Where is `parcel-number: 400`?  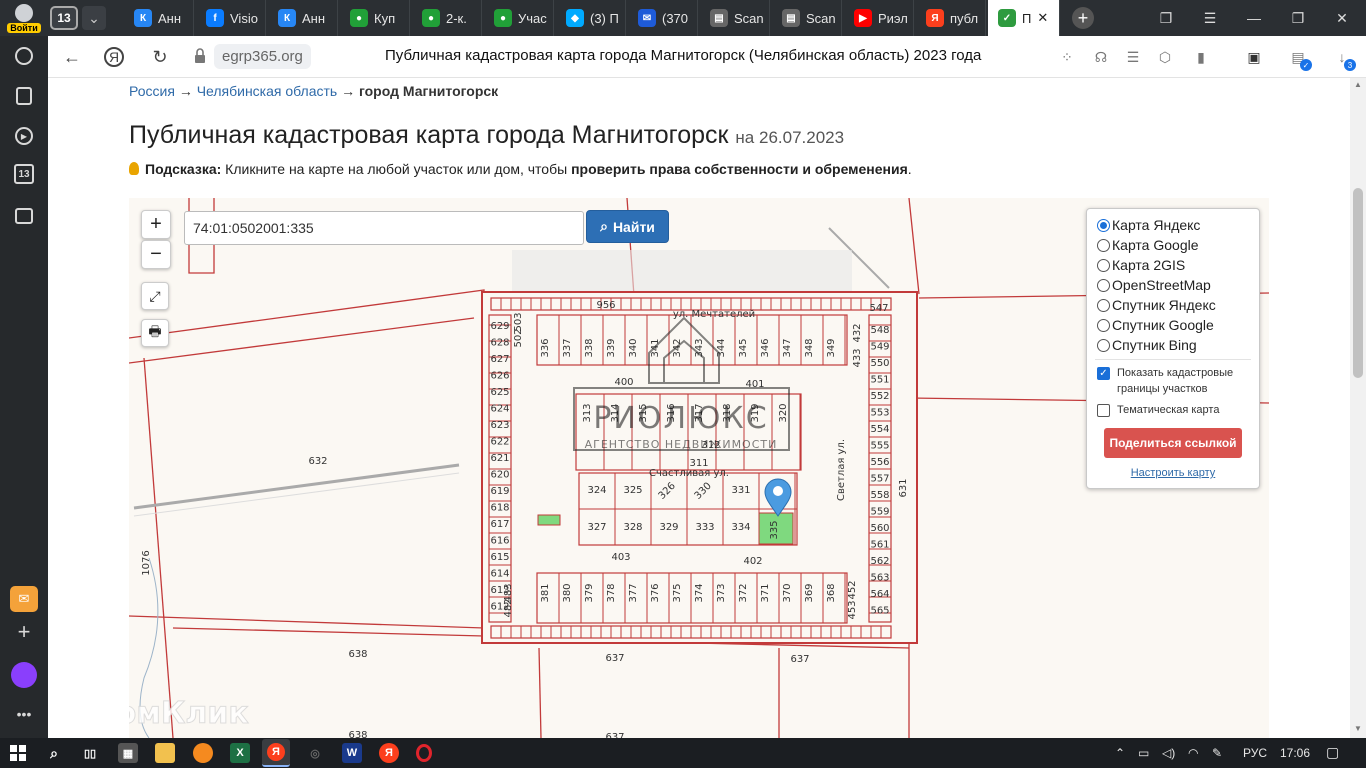 parcel-number: 400 is located at coordinates (623, 382).